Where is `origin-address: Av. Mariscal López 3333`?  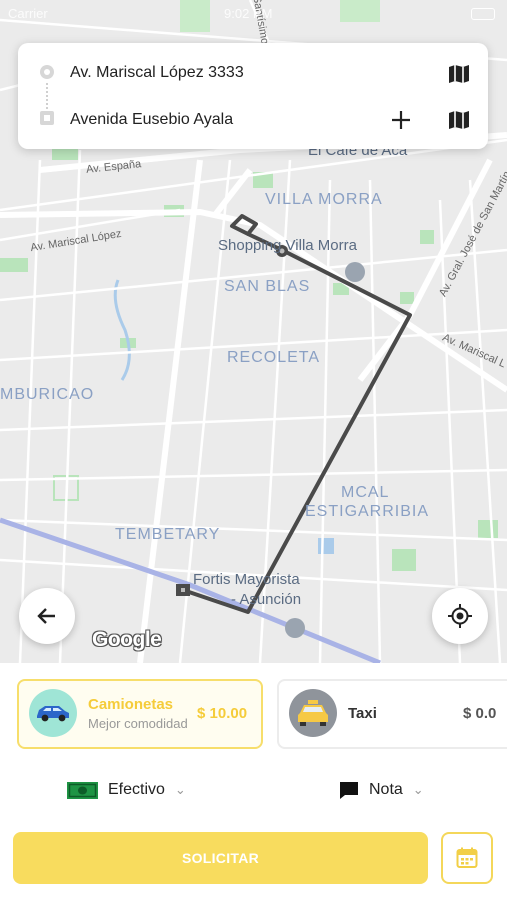
origin-address: Av. Mariscal López 3333 is located at coordinates (157, 73).